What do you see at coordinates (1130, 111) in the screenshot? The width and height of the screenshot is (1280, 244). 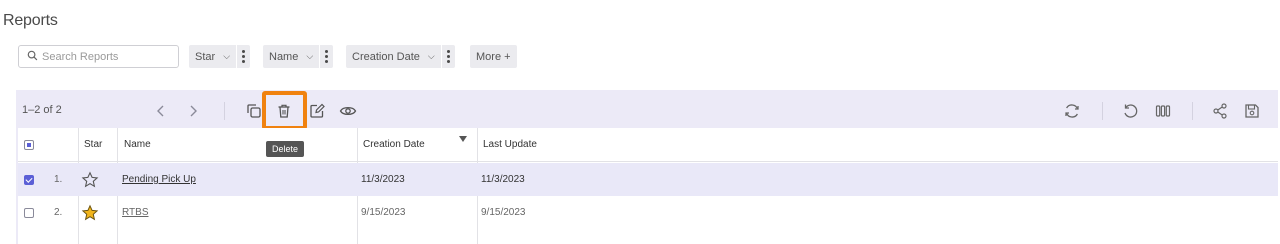 I see `undo-icon` at bounding box center [1130, 111].